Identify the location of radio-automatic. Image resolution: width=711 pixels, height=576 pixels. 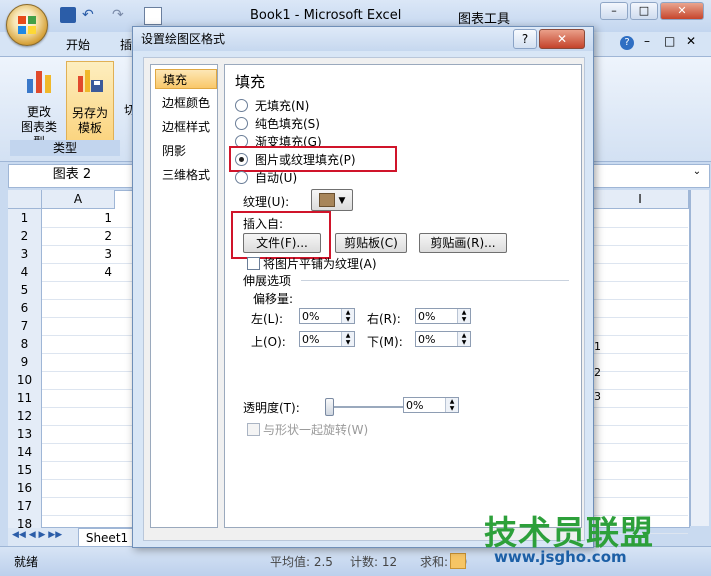
(241, 177).